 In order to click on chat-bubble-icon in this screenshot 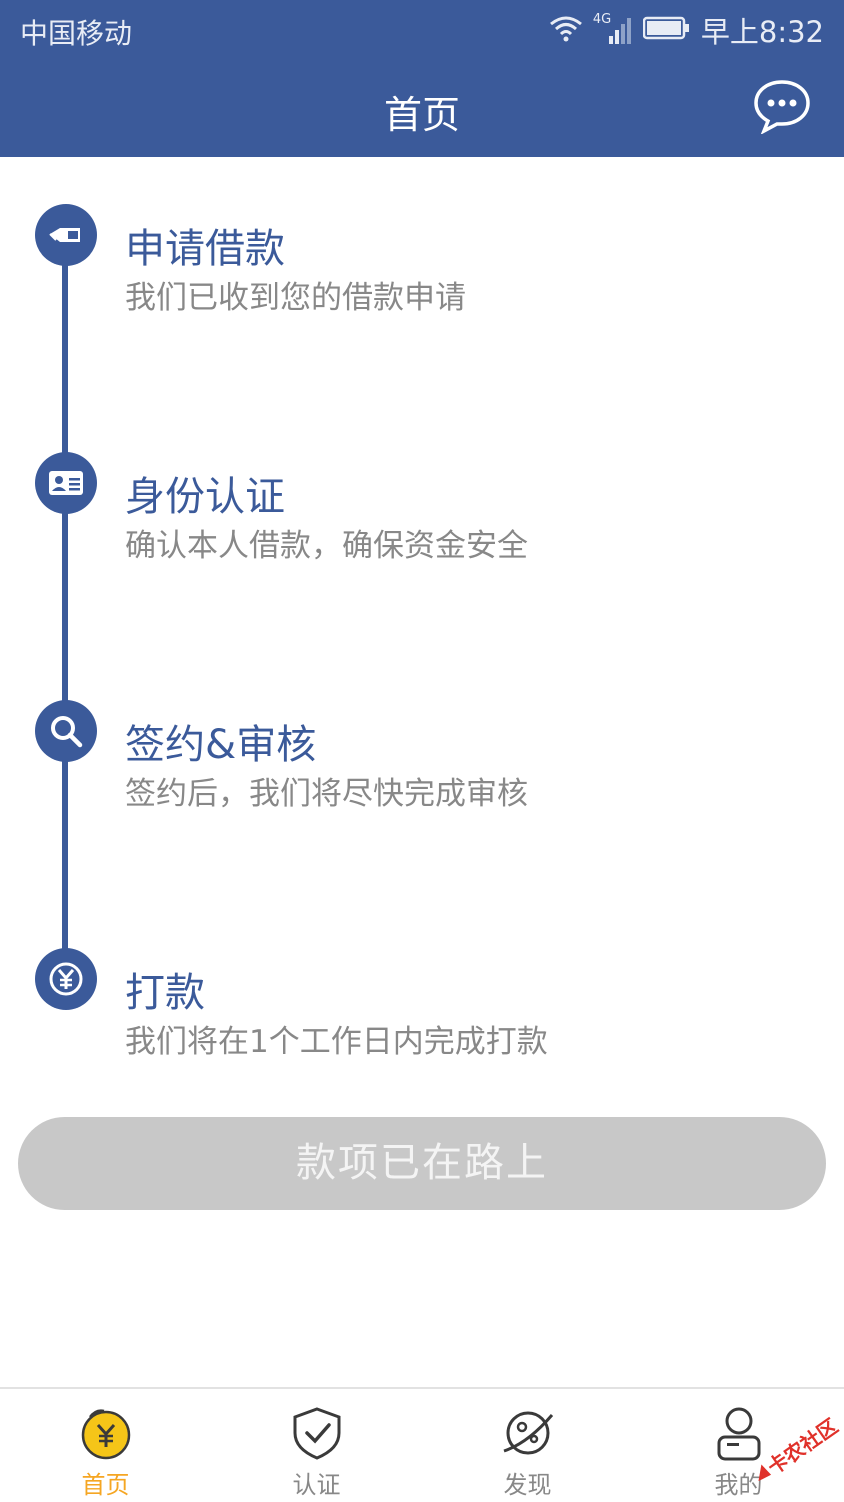, I will do `click(782, 107)`.